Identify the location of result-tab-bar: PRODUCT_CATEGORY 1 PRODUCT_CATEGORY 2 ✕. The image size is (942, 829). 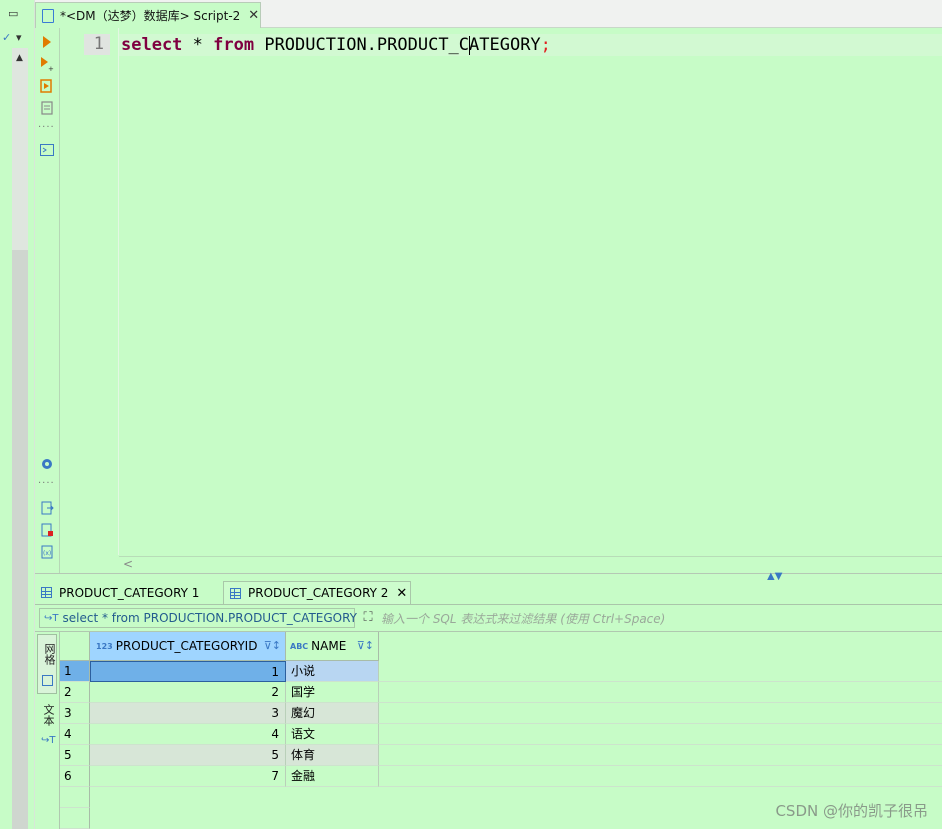
(488, 592).